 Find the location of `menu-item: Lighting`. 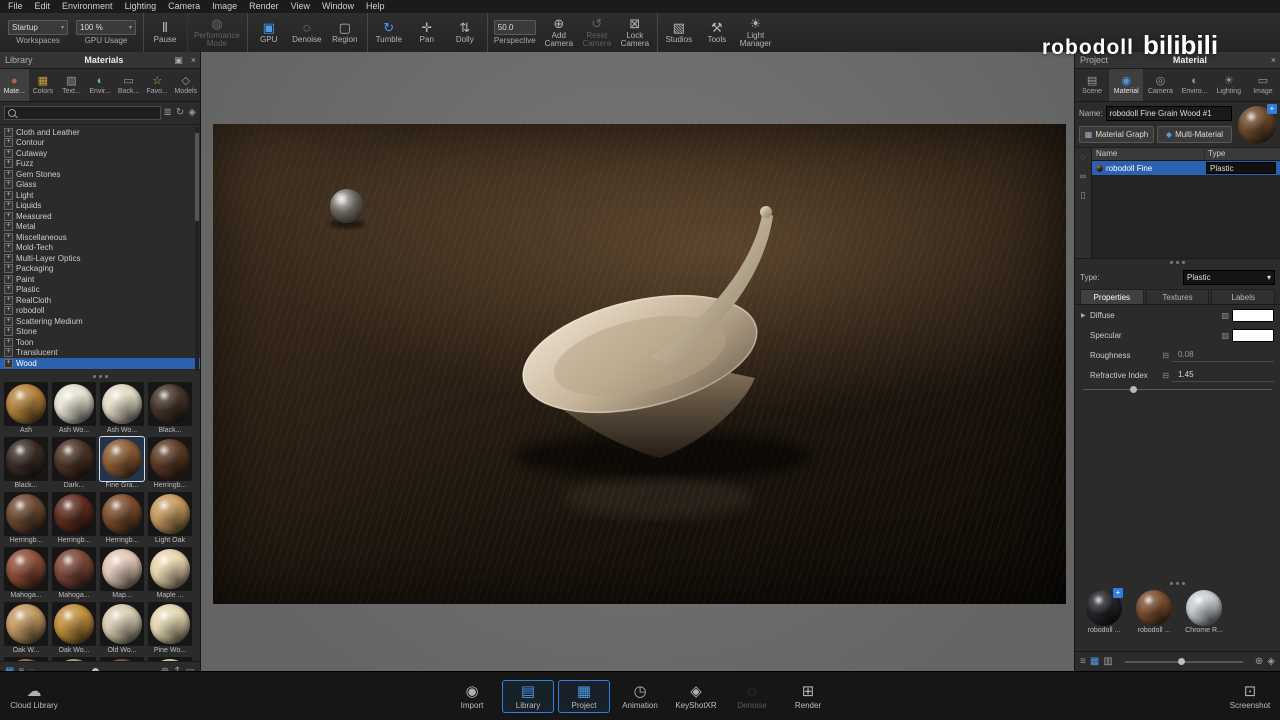

menu-item: Lighting is located at coordinates (141, 6).